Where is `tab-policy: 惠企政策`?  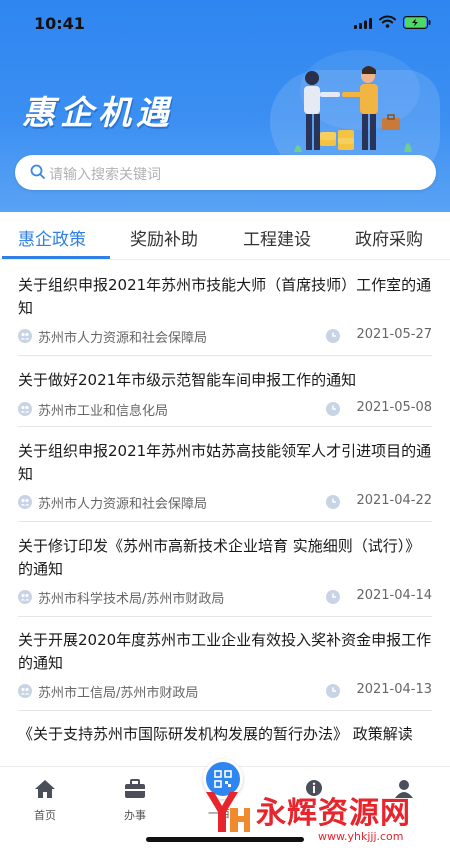 tab-policy: 惠企政策 is located at coordinates (52, 237).